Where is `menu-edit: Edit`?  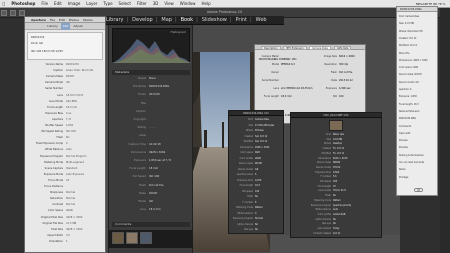 menu-edit: Edit is located at coordinates (58, 4).